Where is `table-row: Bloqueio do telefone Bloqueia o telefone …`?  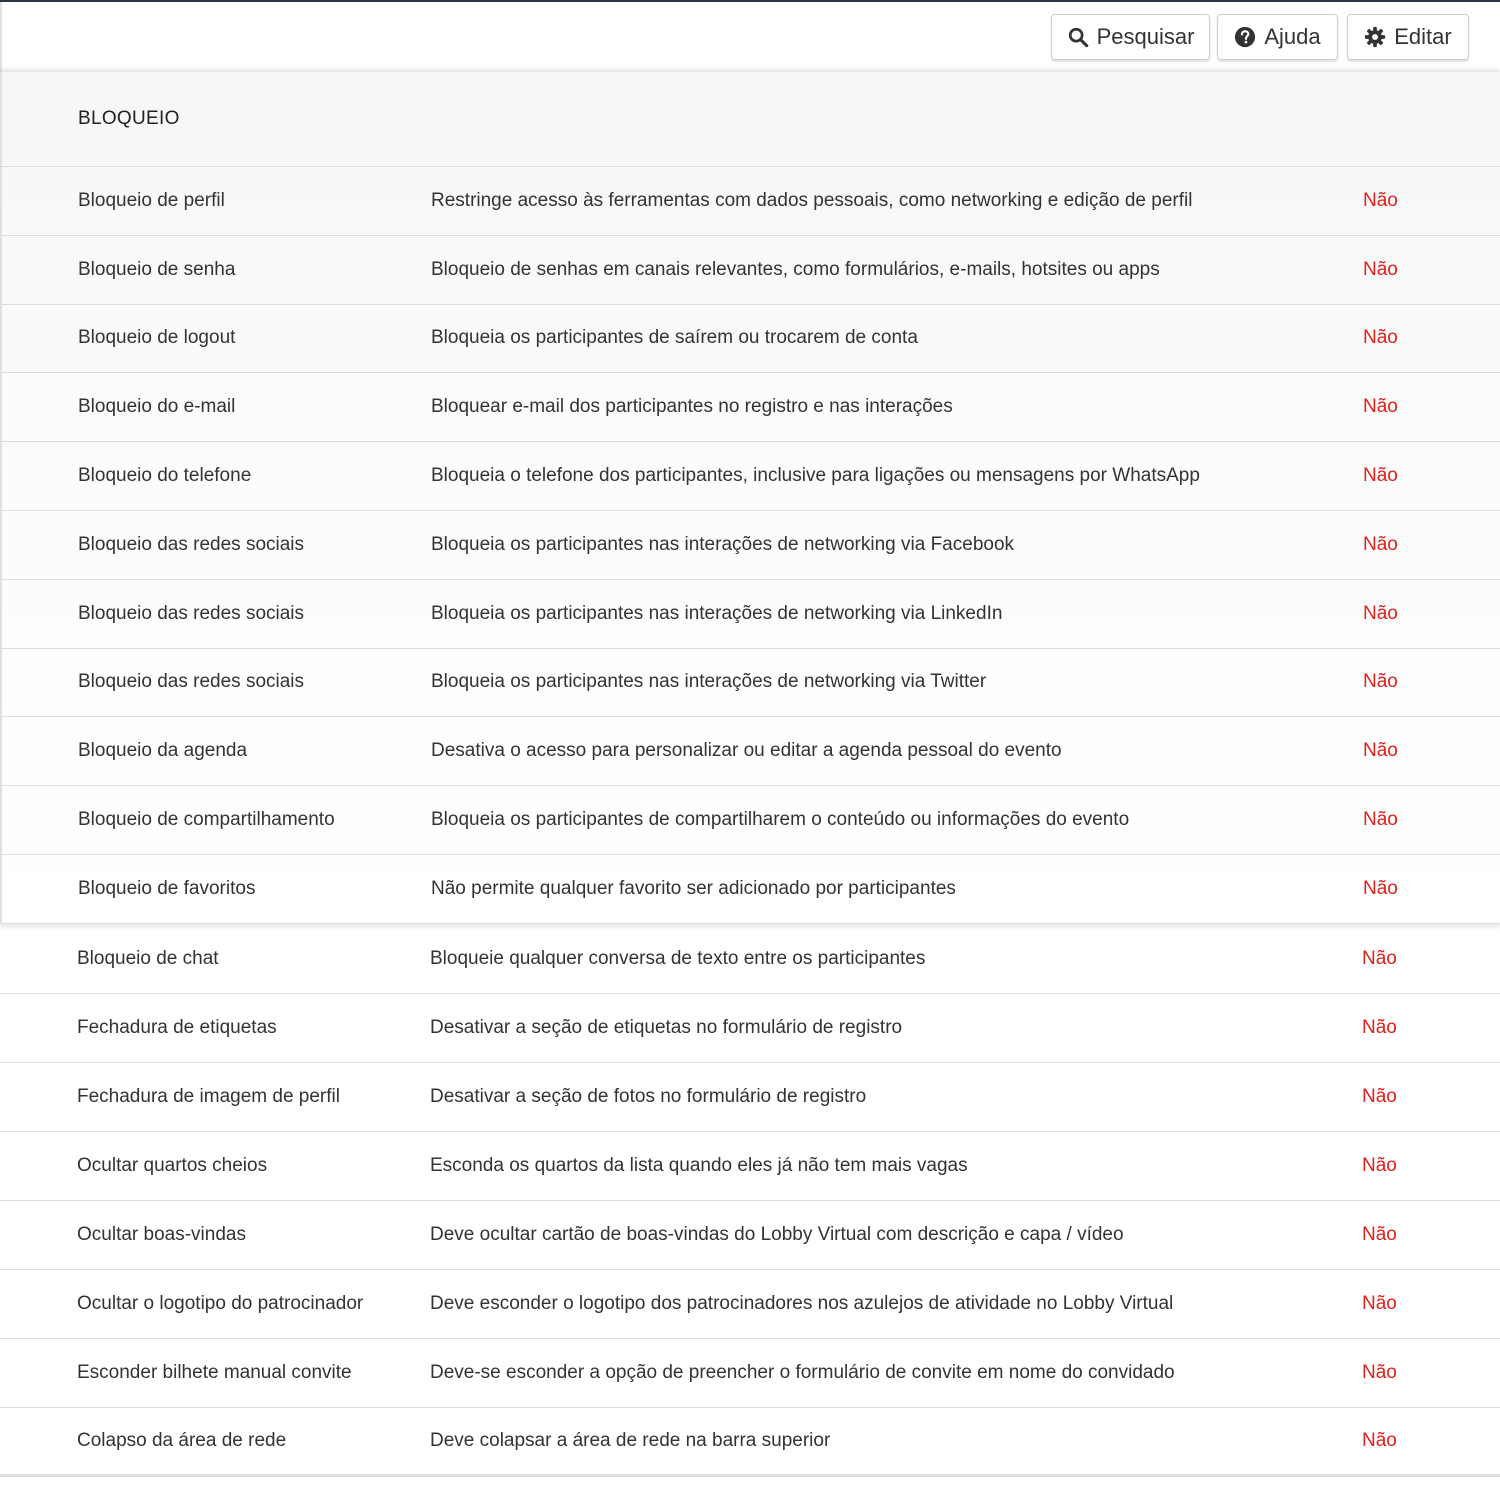 table-row: Bloqueio do telefone Bloqueia o telefone … is located at coordinates (751, 476).